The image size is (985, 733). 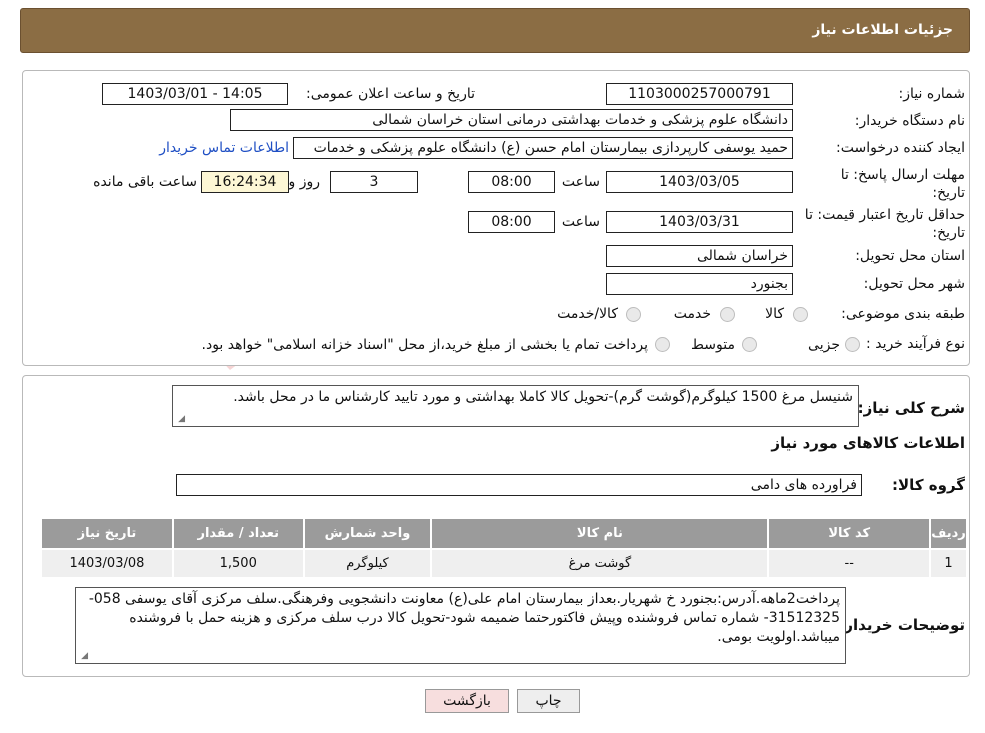 I want to click on table-row: 1 -- گوشت مرغ کیلوگرم 1,500 1403/03/08, so click(x=504, y=563).